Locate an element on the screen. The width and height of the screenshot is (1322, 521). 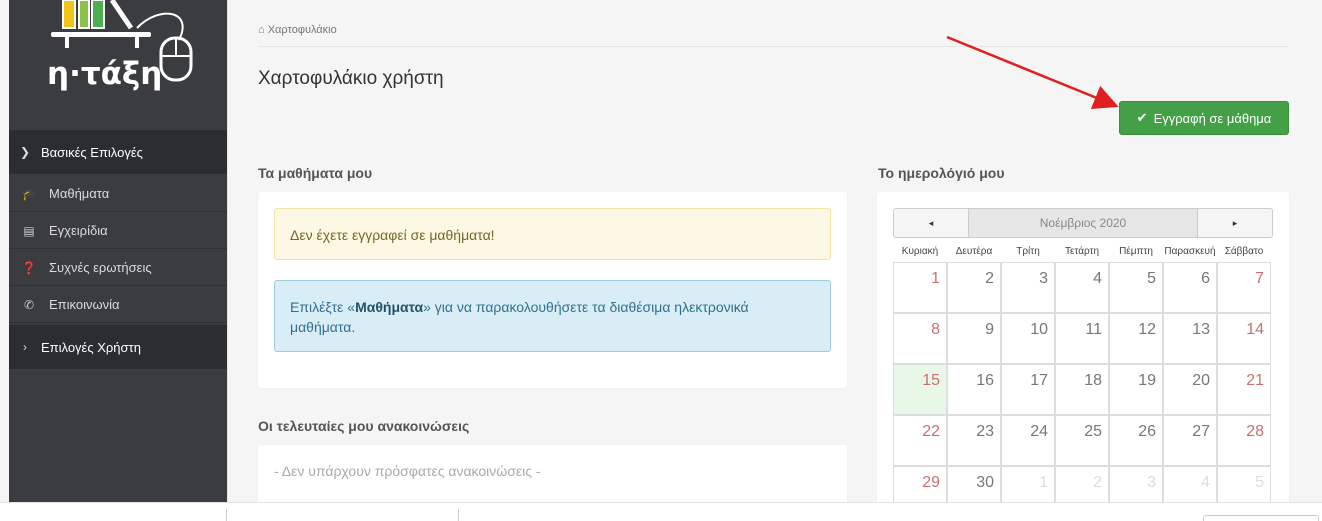
annotation-arrow is located at coordinates (1032, 72).